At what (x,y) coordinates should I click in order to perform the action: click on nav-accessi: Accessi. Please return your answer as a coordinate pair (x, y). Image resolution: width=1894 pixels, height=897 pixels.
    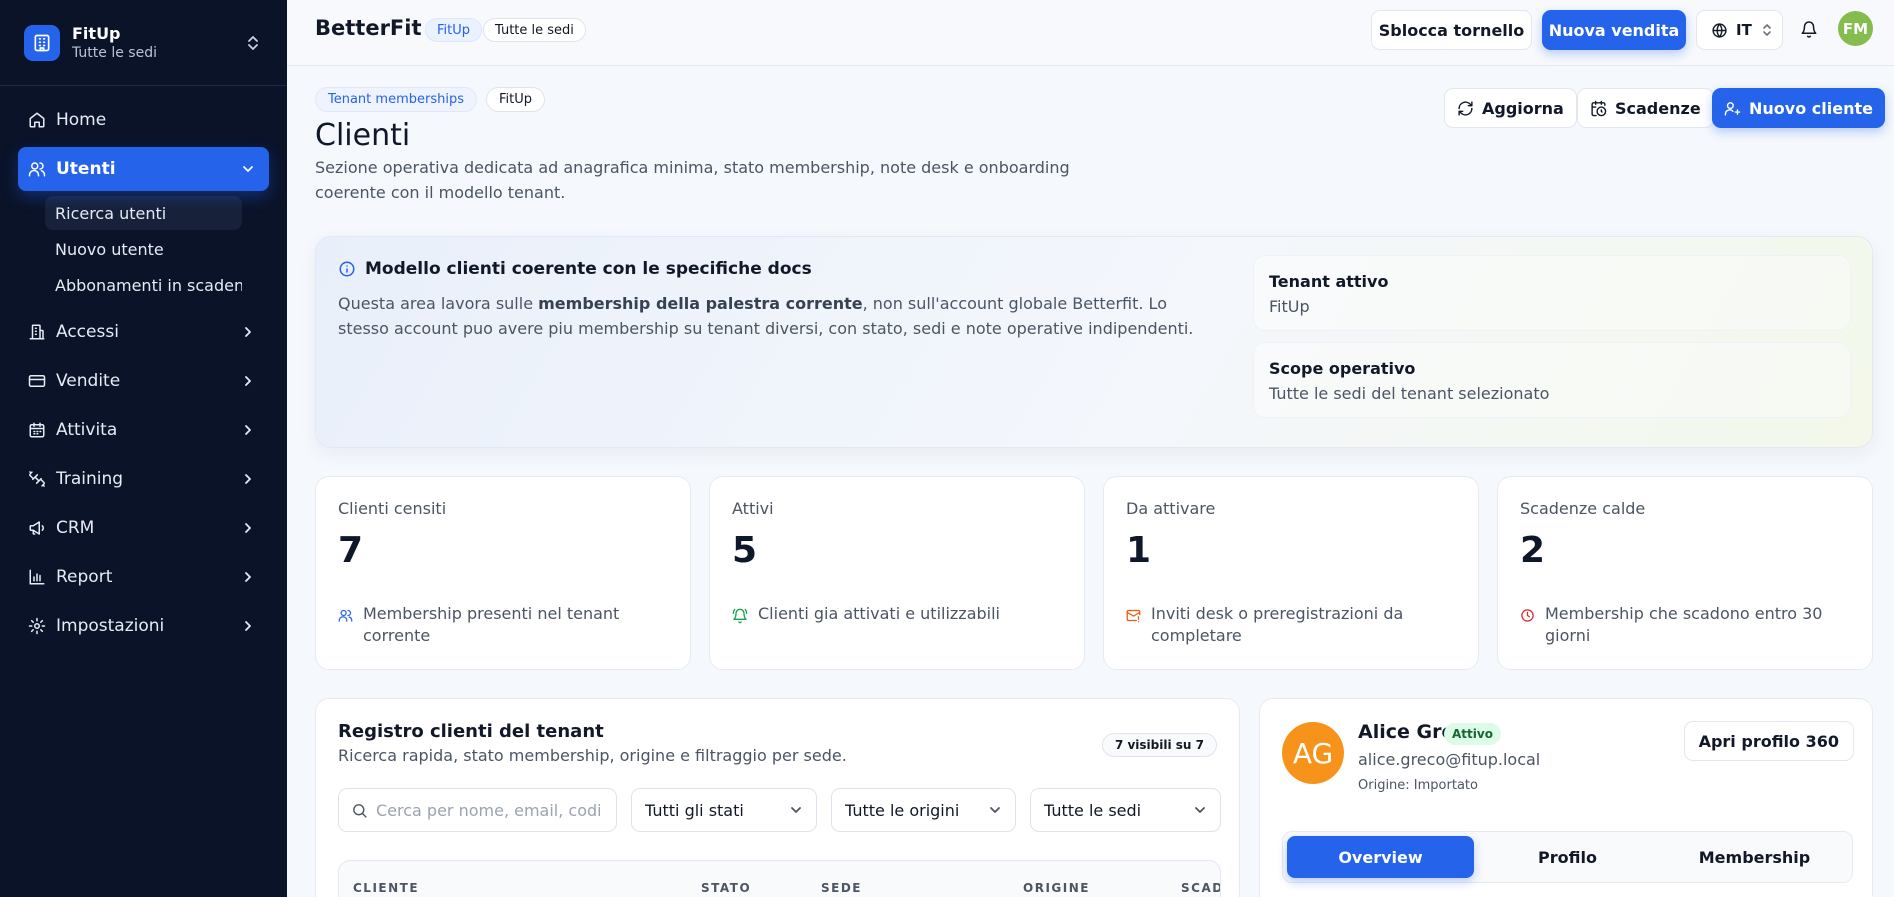
    Looking at the image, I should click on (143, 332).